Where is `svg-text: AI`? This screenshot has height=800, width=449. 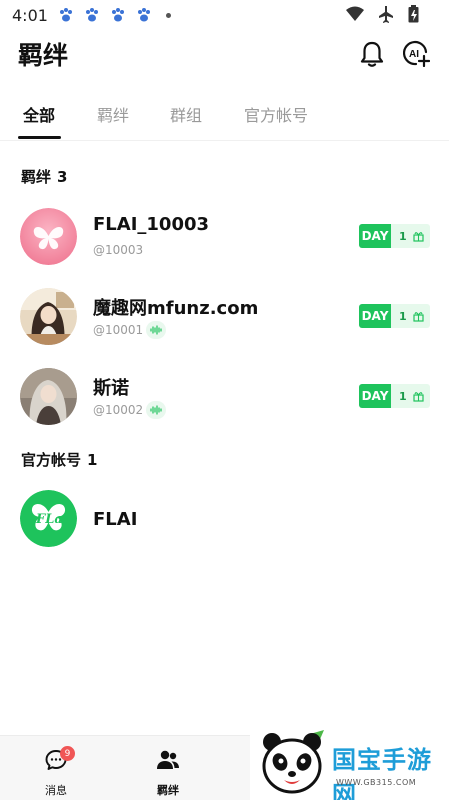
svg-text: AI is located at coordinates (414, 54).